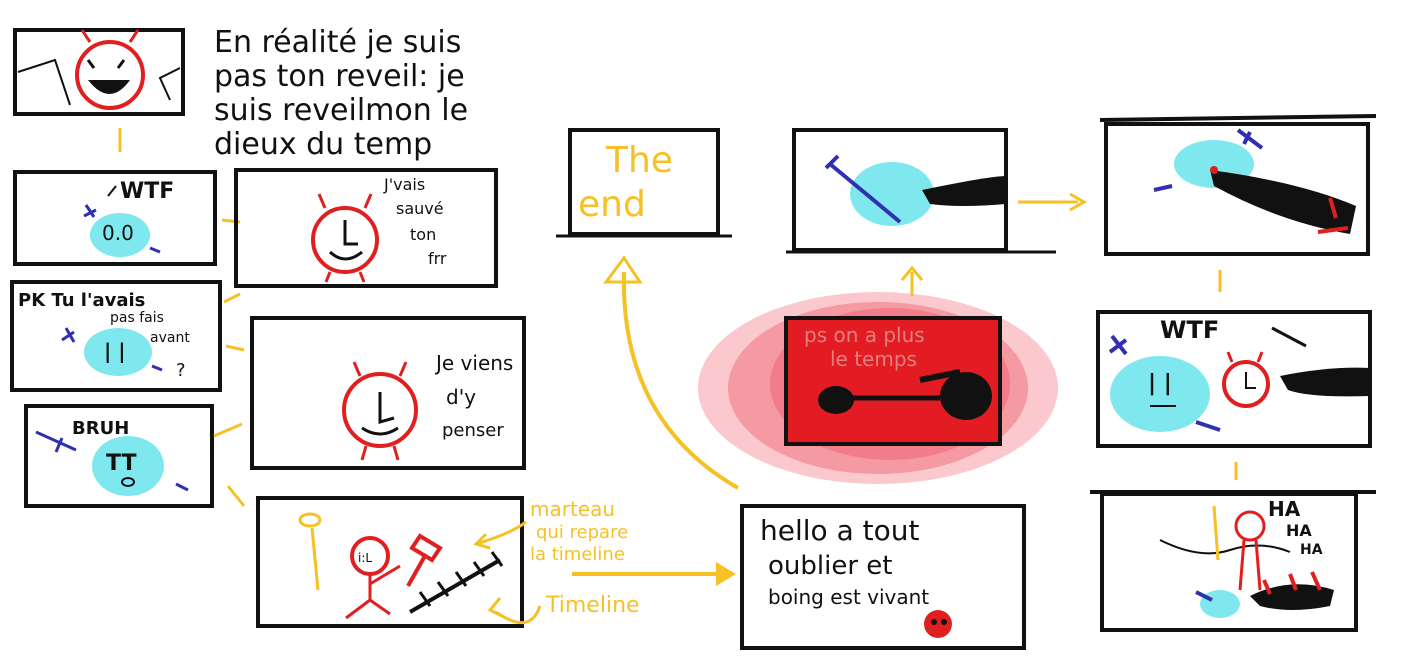 This screenshot has width=1416, height=664. I want to click on text-timeline: Timeline, so click(592, 605).